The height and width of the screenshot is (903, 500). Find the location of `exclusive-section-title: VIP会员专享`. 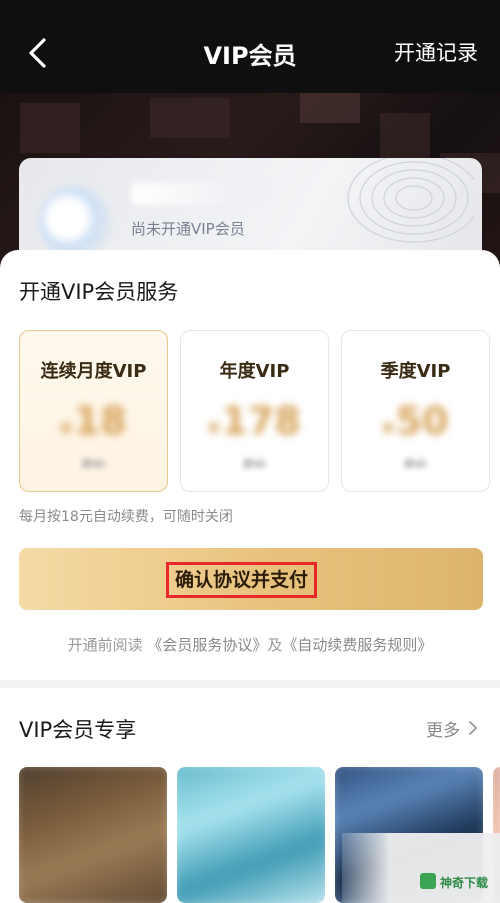

exclusive-section-title: VIP会员专享 is located at coordinates (78, 730).